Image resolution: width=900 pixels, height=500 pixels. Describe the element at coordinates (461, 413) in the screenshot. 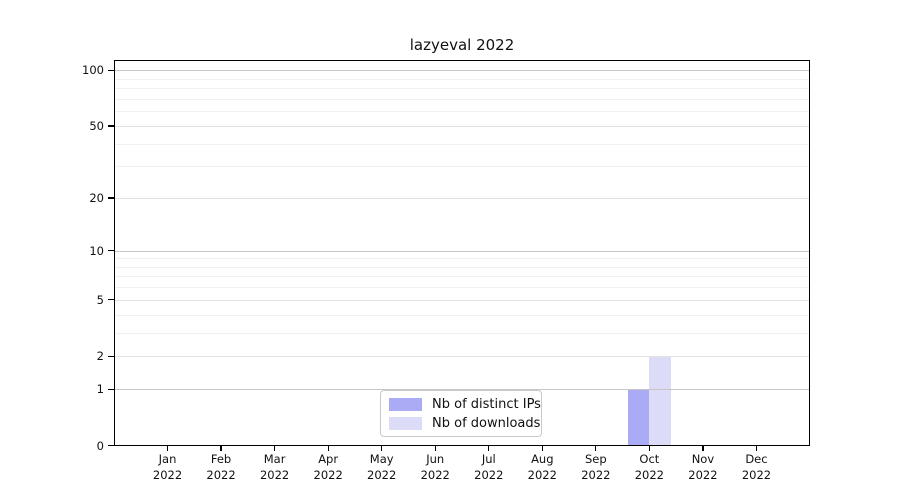

I see `legend: Nb of distinct IPs Nb of downloads` at that location.